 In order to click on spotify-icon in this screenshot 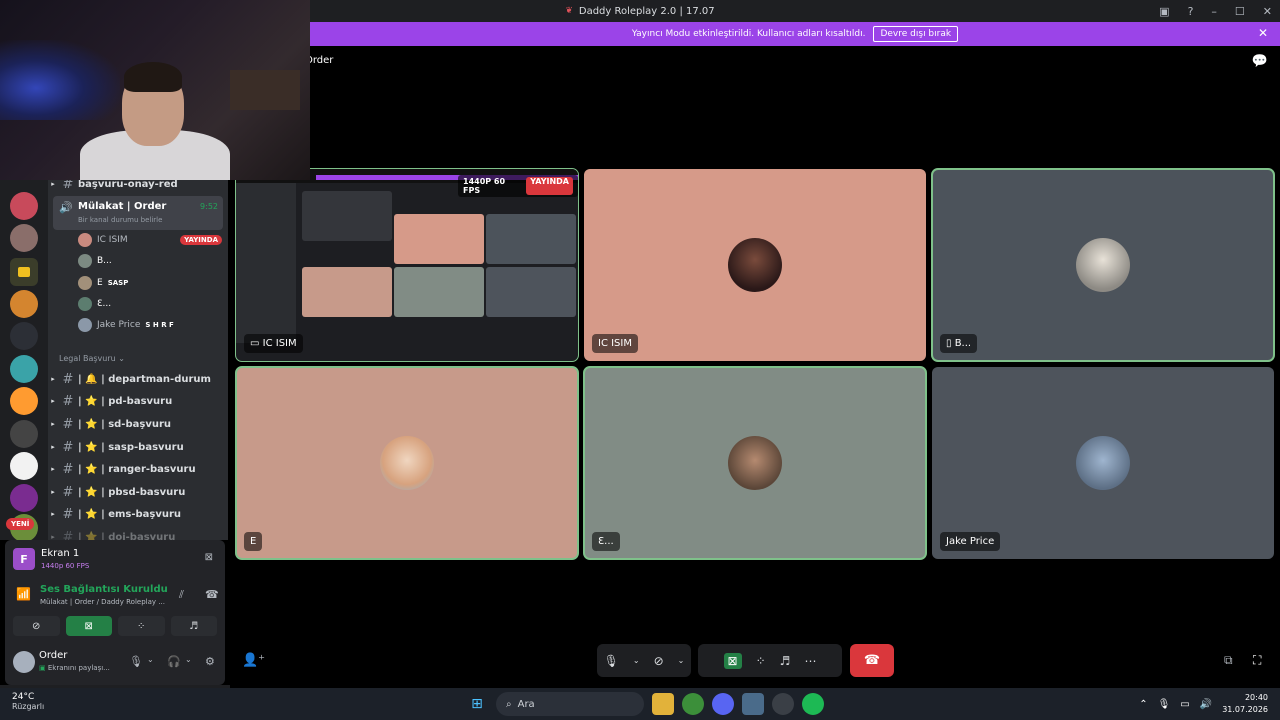, I will do `click(813, 704)`.